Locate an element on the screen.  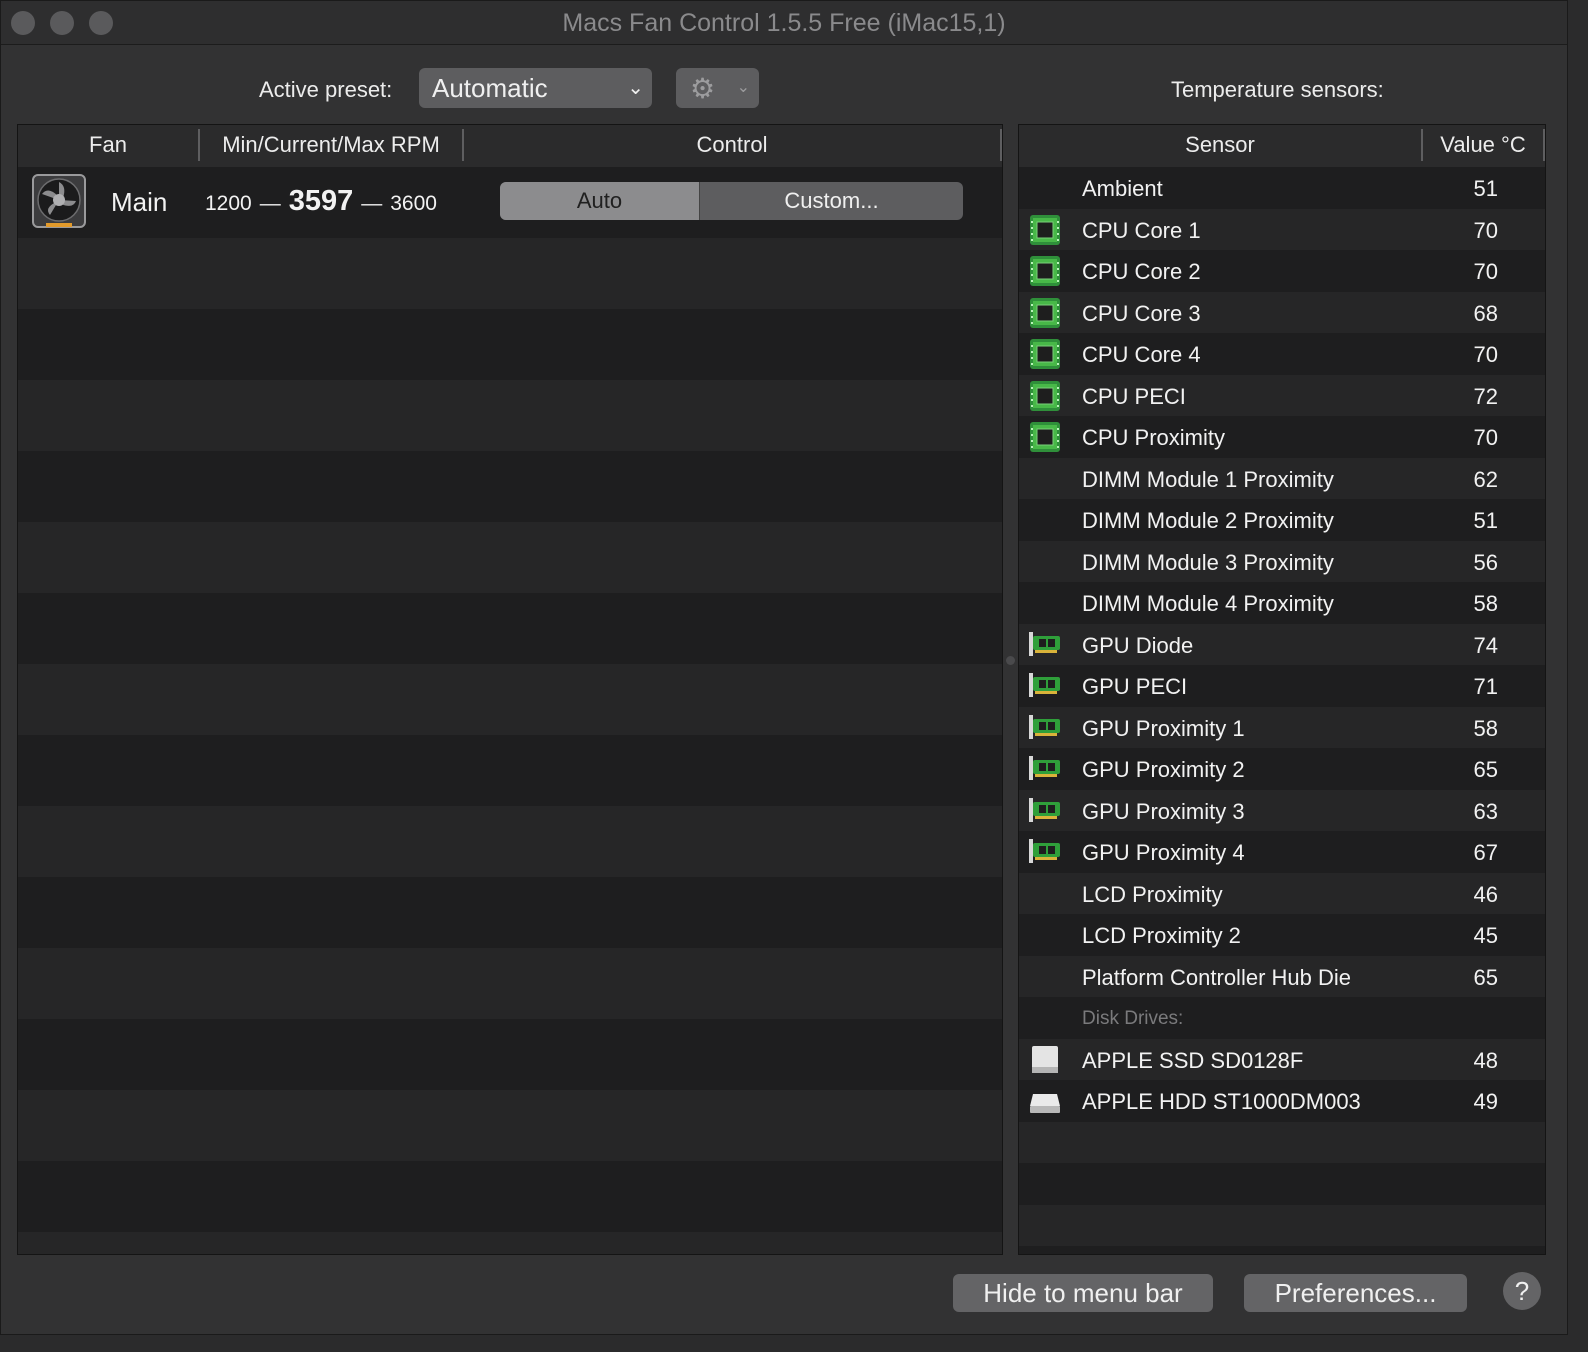
sensor-row-gpu-proximity-1: GPU Proximity 1 58 is located at coordinates (1282, 727).